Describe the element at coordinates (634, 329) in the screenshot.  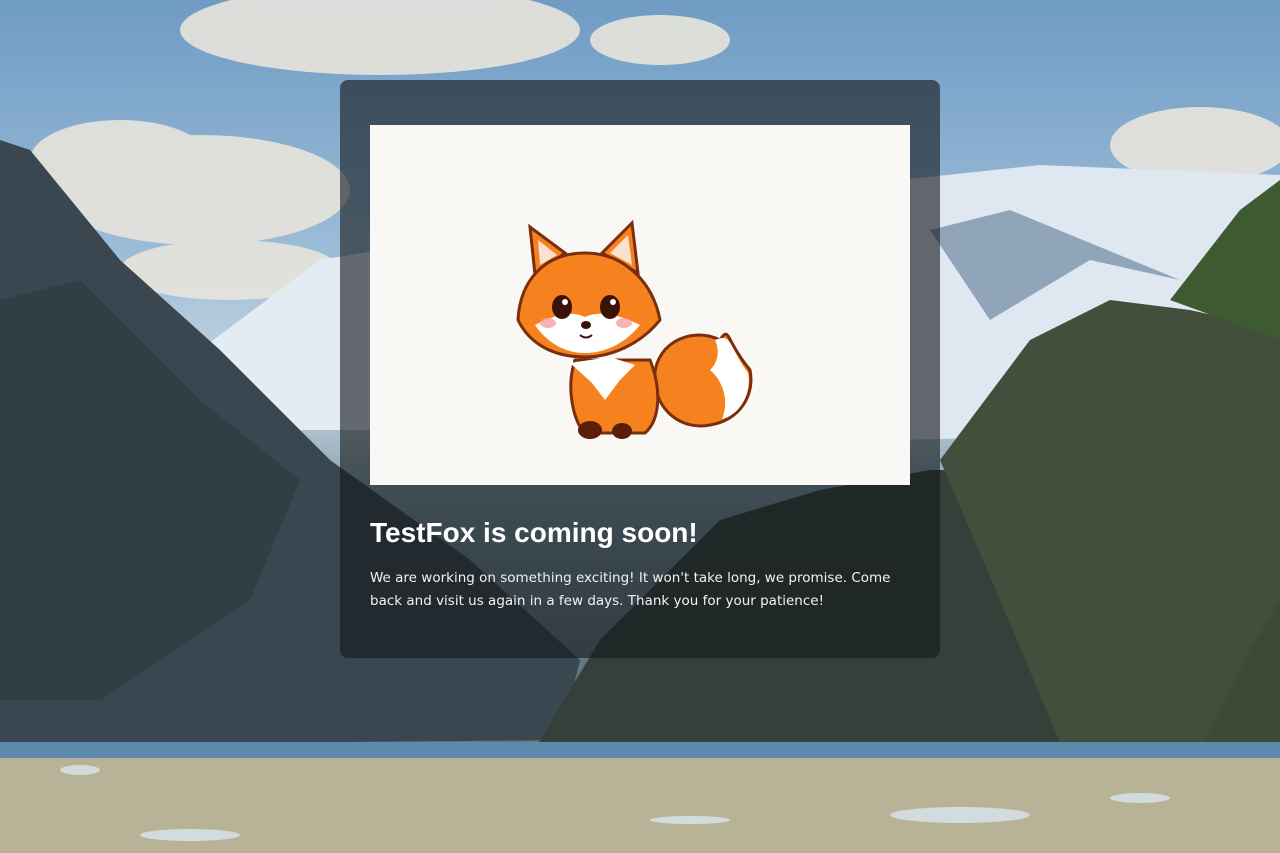
I see `fox-mascot-icon` at that location.